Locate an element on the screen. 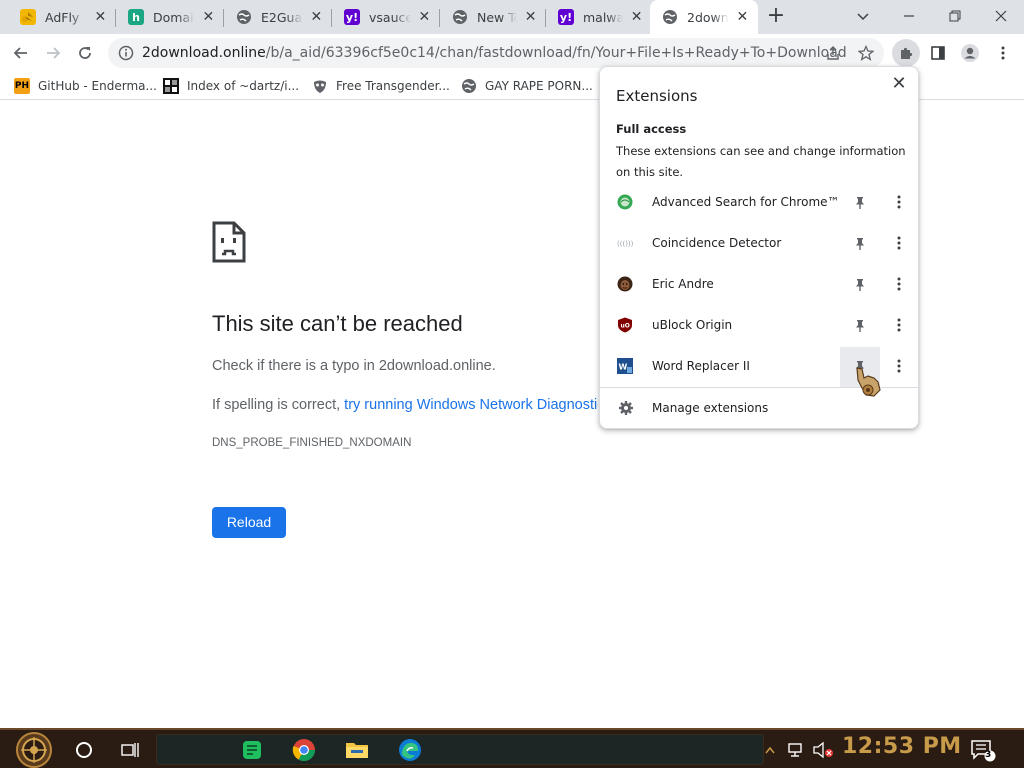 This screenshot has height=768, width=1024. echo-icon: ((())) is located at coordinates (625, 244).